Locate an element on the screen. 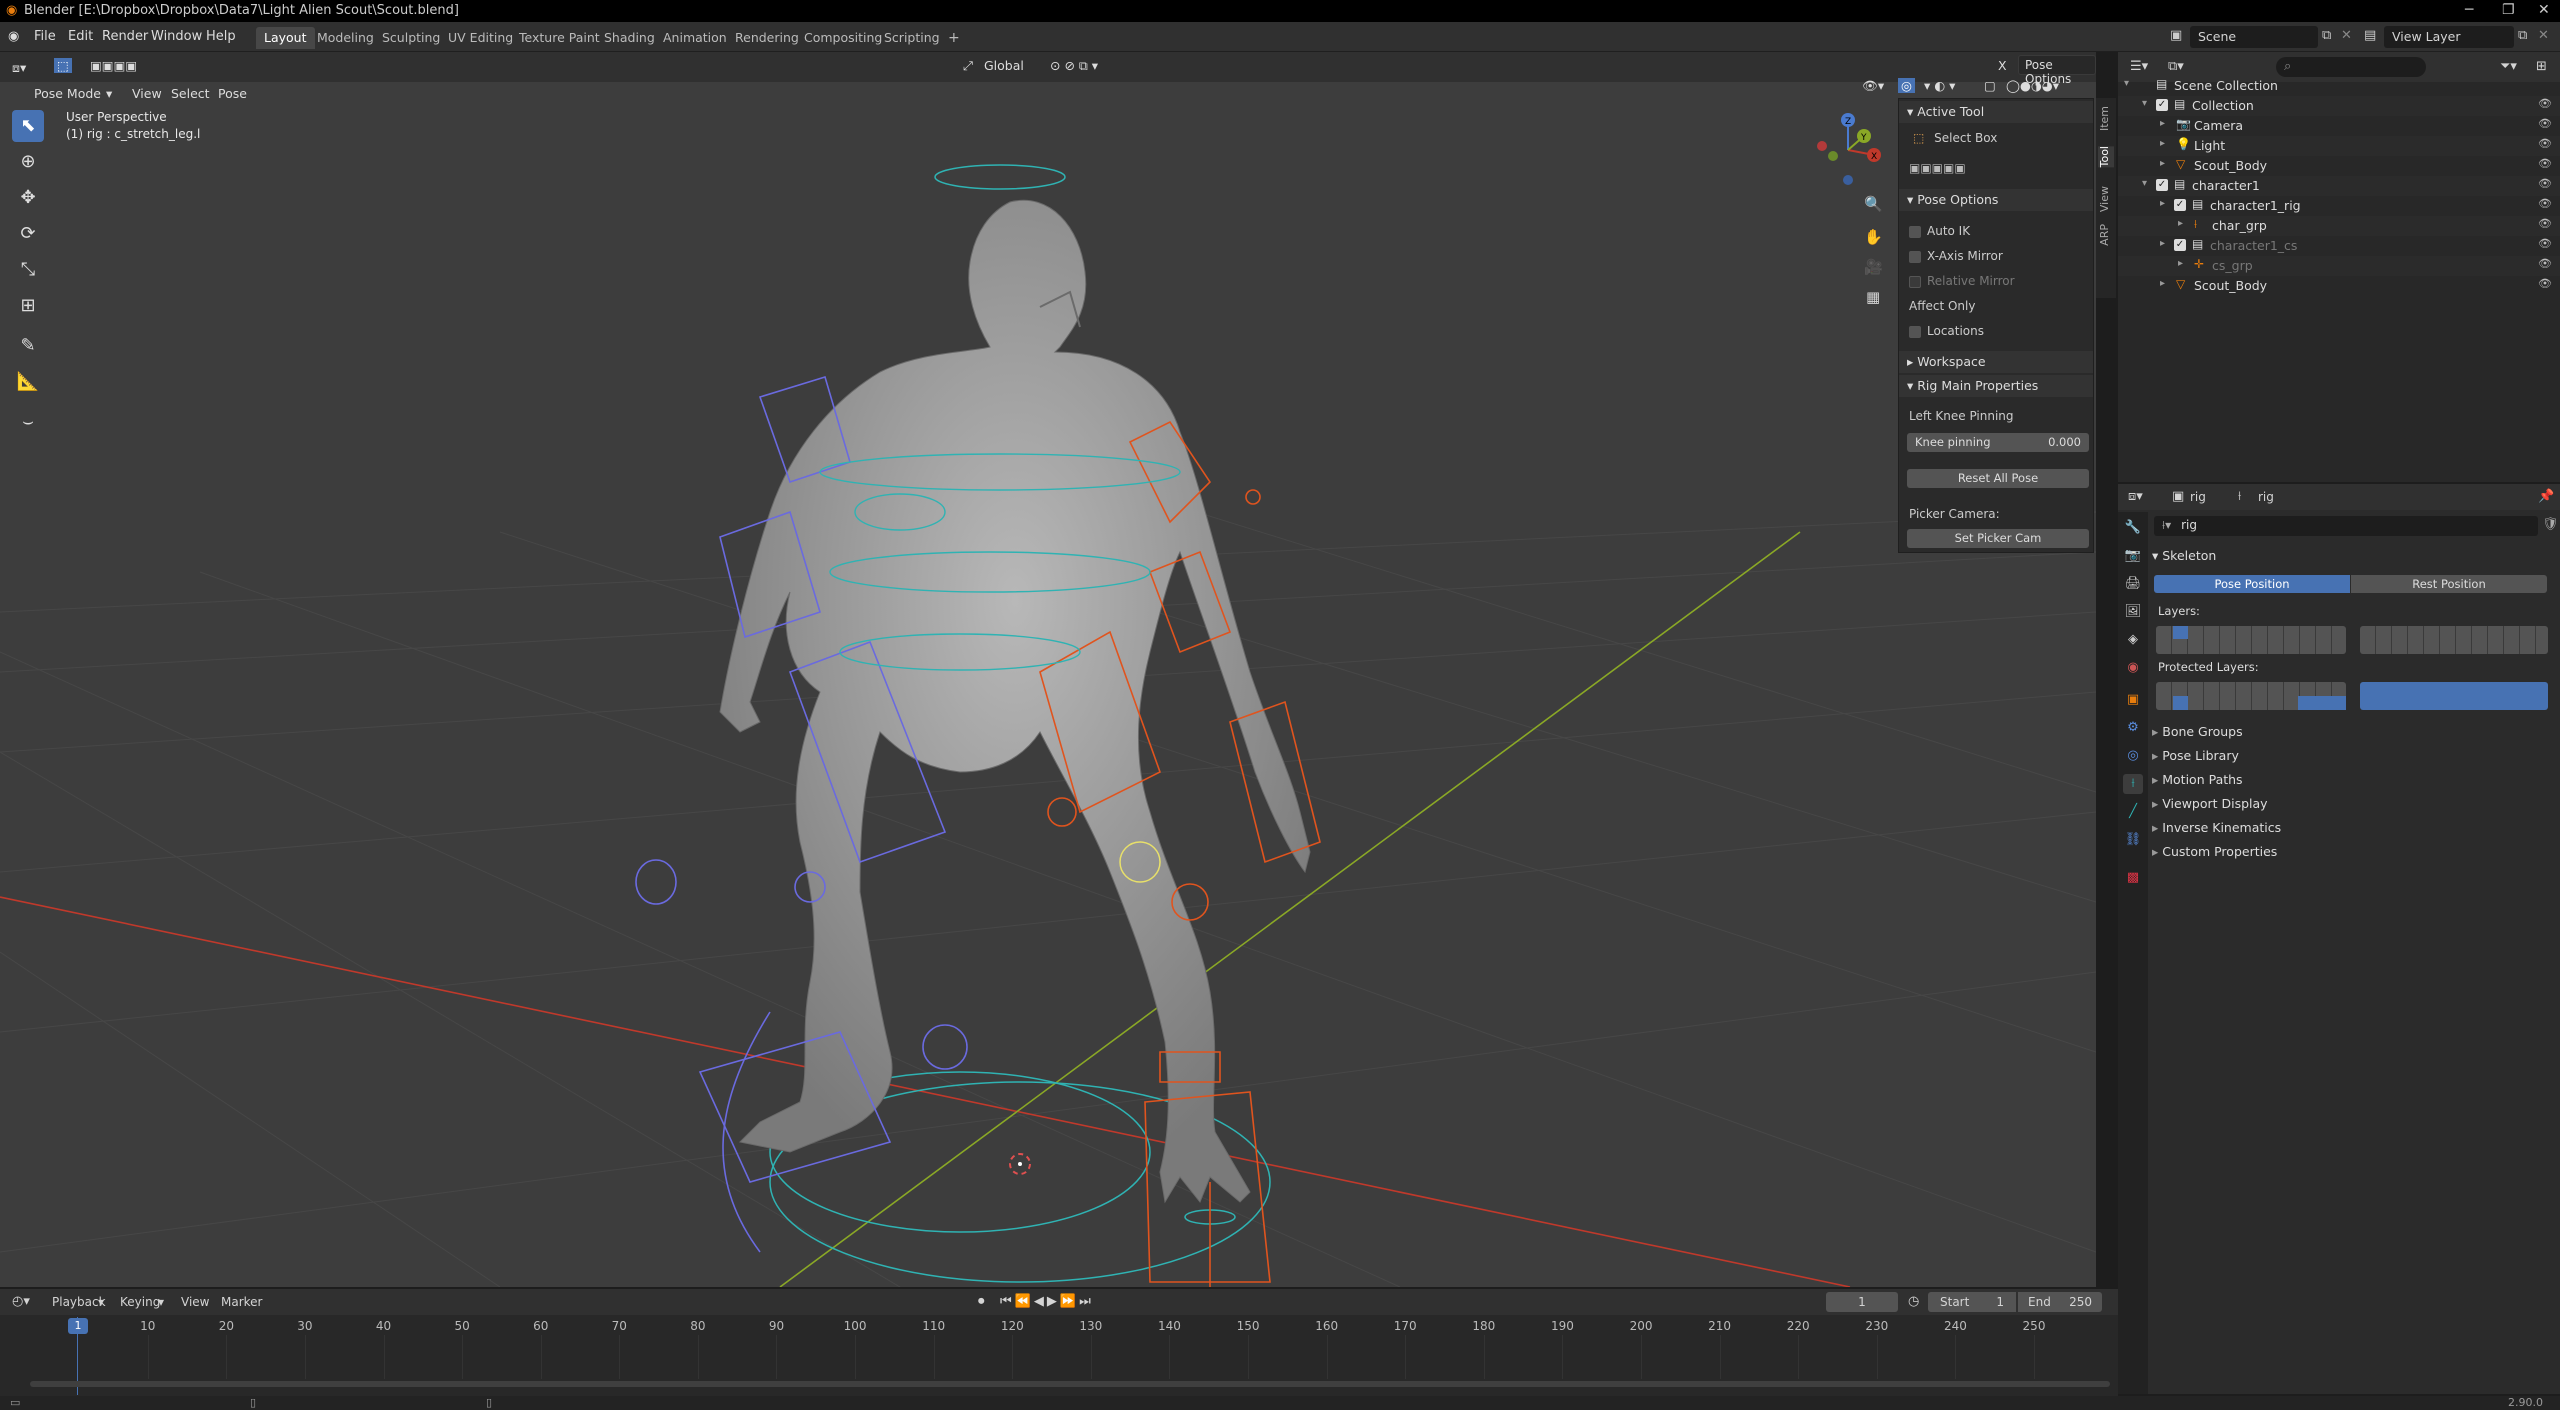  scene-tab-icon: ◈ is located at coordinates (2133, 640).